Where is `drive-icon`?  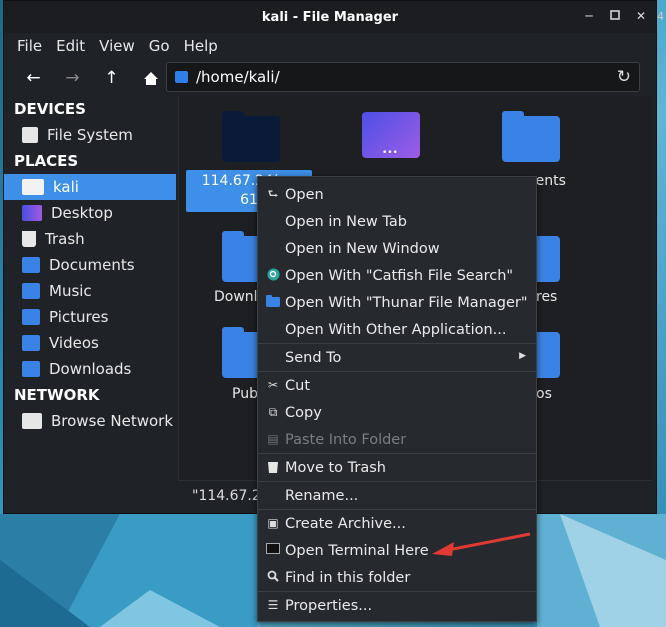
drive-icon is located at coordinates (30, 135).